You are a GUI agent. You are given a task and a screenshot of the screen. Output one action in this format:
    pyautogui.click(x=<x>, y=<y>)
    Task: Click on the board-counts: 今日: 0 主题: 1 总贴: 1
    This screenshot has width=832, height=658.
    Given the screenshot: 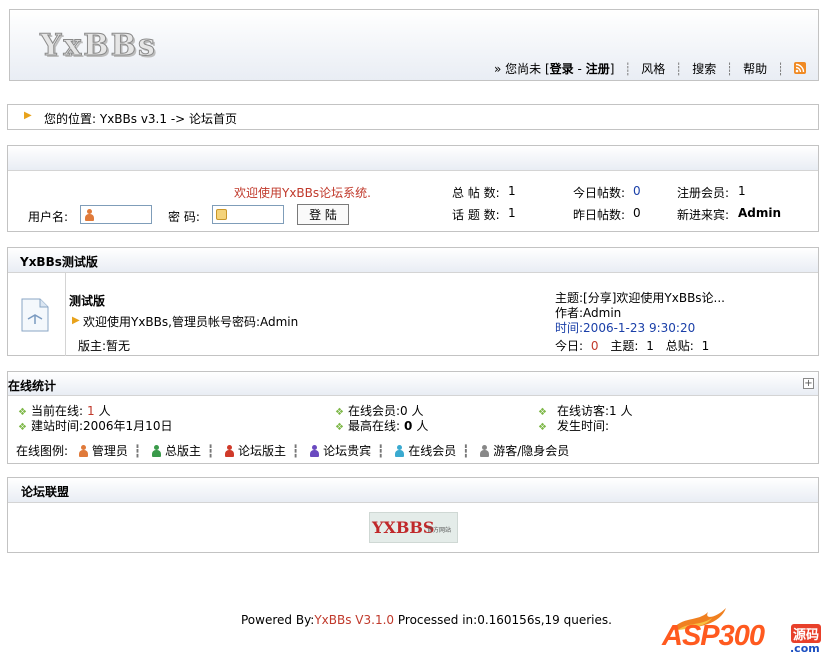 What is the action you would take?
    pyautogui.click(x=632, y=345)
    